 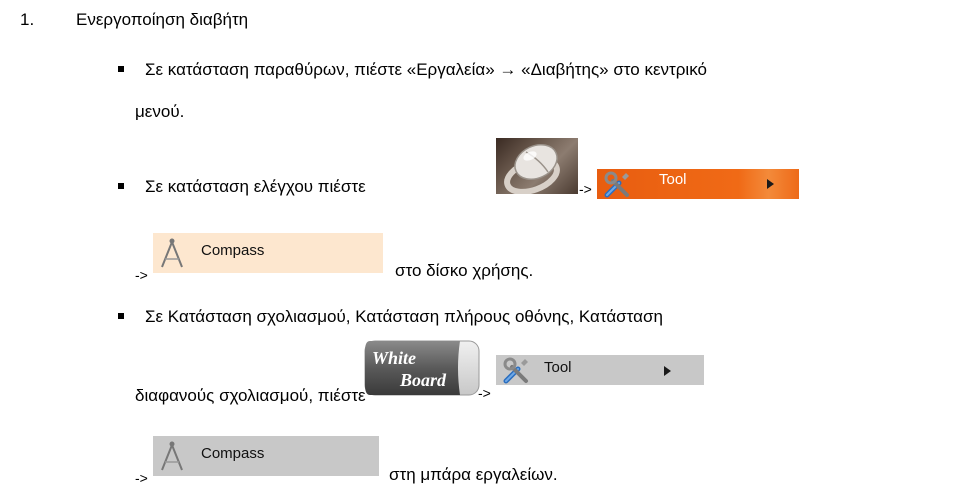 I want to click on item2-text: Σε κατάσταση ελέγχου πιέστε, so click(x=255, y=186).